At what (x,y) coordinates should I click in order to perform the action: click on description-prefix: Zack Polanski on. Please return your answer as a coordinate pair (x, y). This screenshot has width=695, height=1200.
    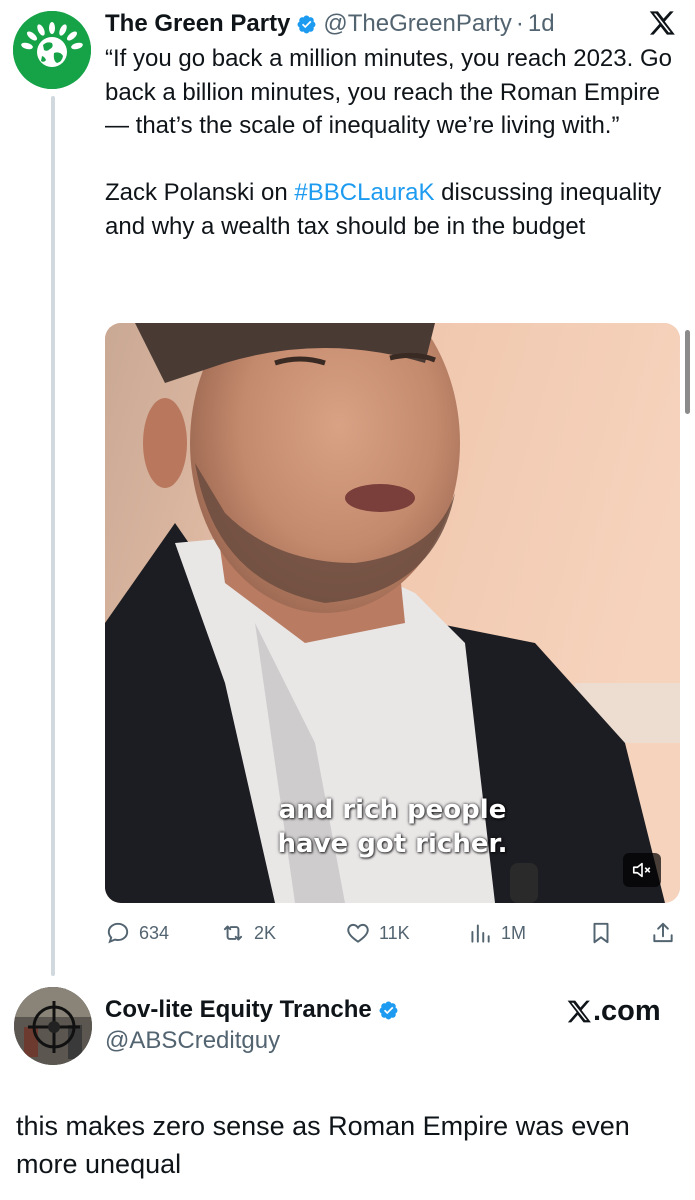
    Looking at the image, I should click on (200, 192).